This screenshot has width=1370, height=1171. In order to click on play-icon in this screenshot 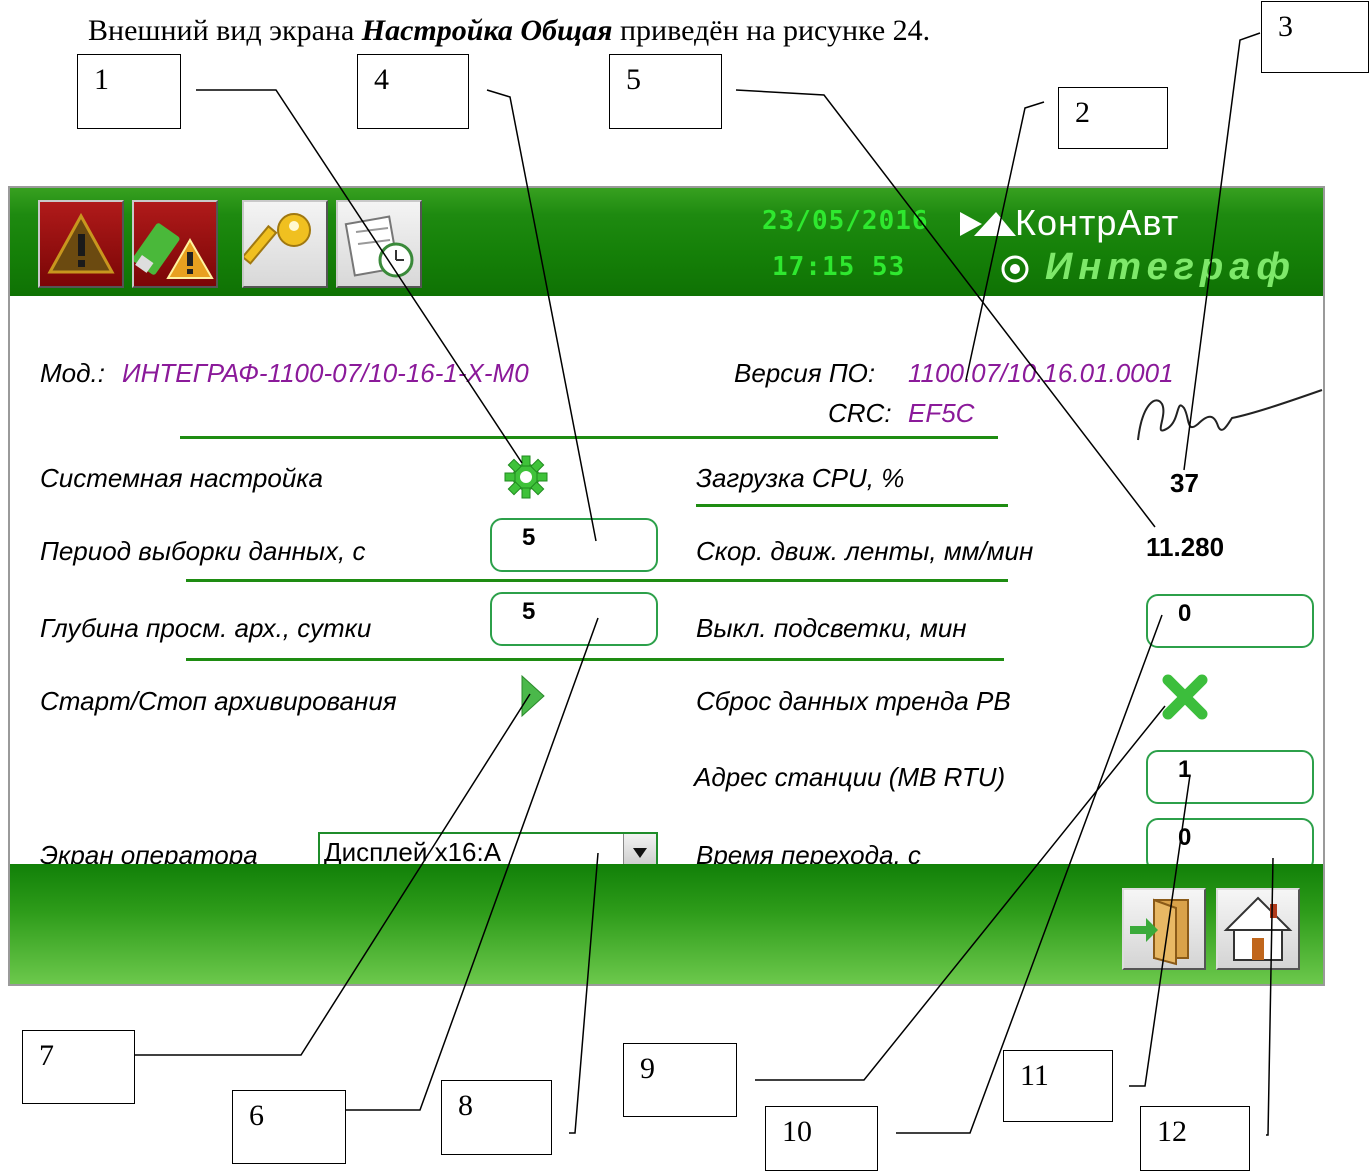, I will do `click(533, 696)`.